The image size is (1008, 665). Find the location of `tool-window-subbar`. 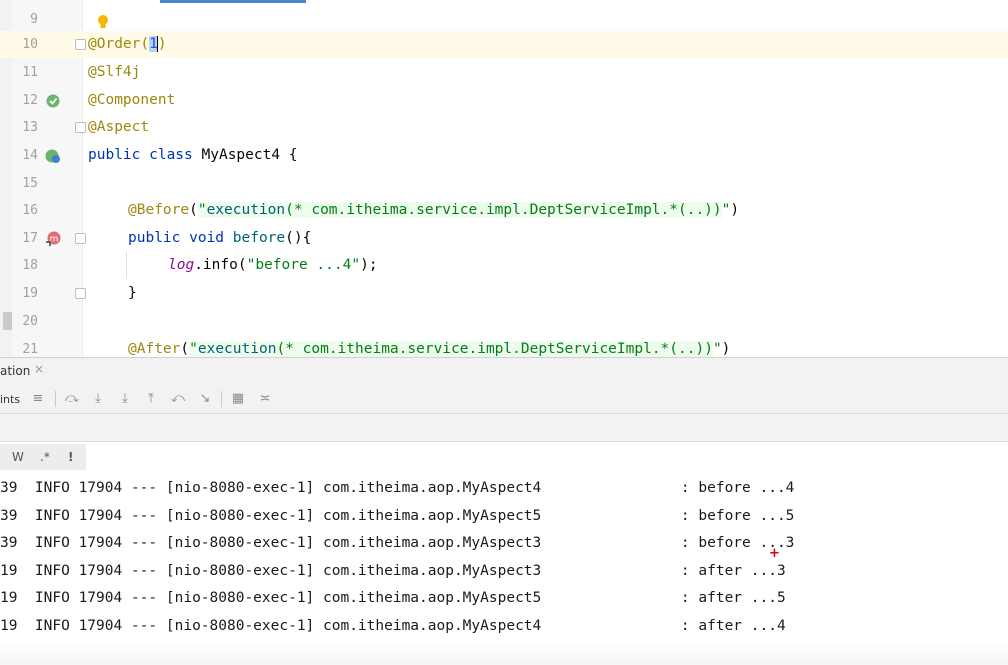

tool-window-subbar is located at coordinates (504, 428).